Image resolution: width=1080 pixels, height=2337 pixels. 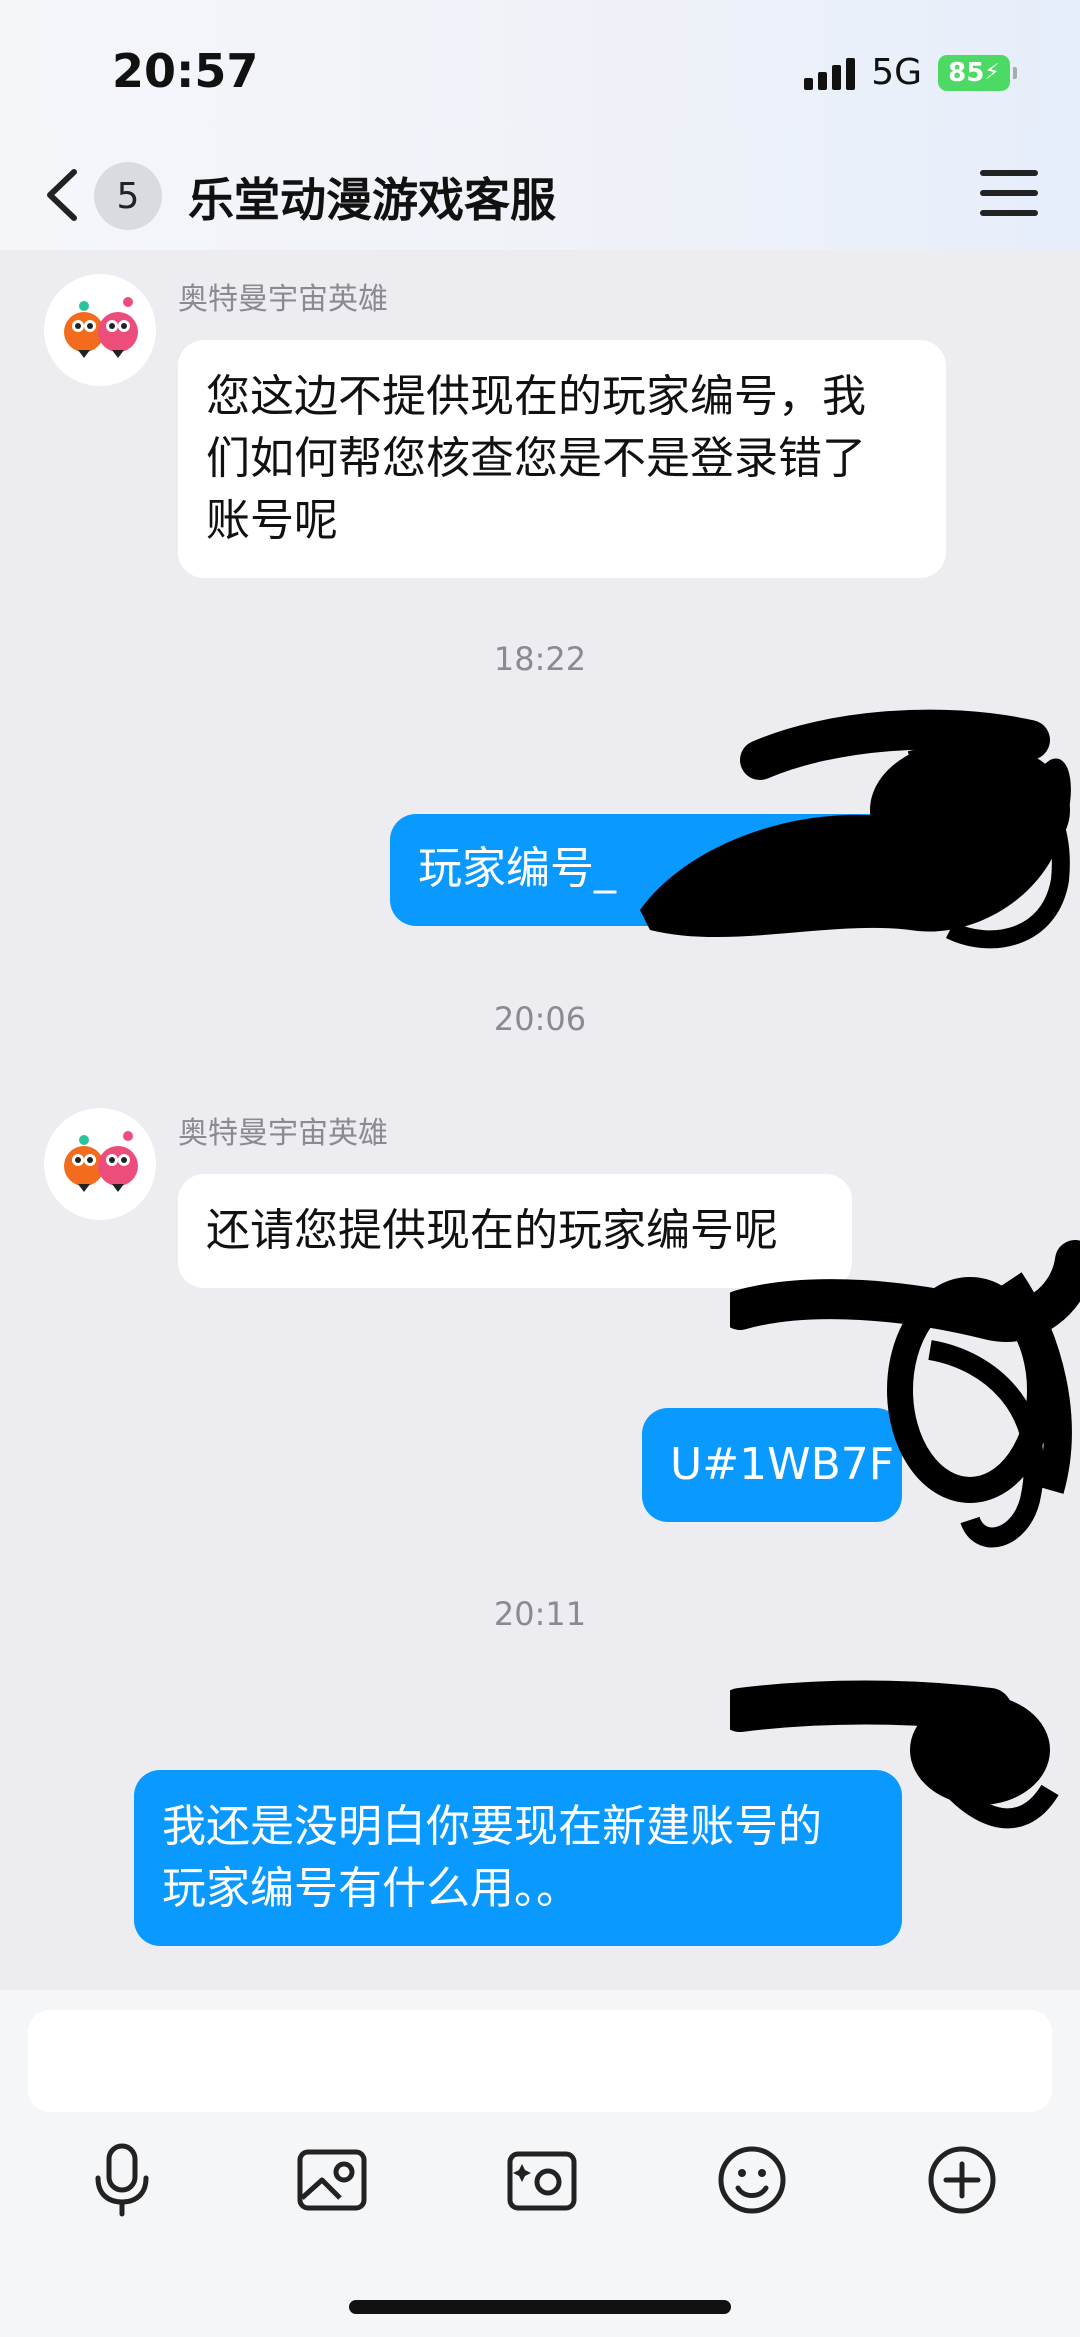 I want to click on battery-level: 85, so click(x=966, y=72).